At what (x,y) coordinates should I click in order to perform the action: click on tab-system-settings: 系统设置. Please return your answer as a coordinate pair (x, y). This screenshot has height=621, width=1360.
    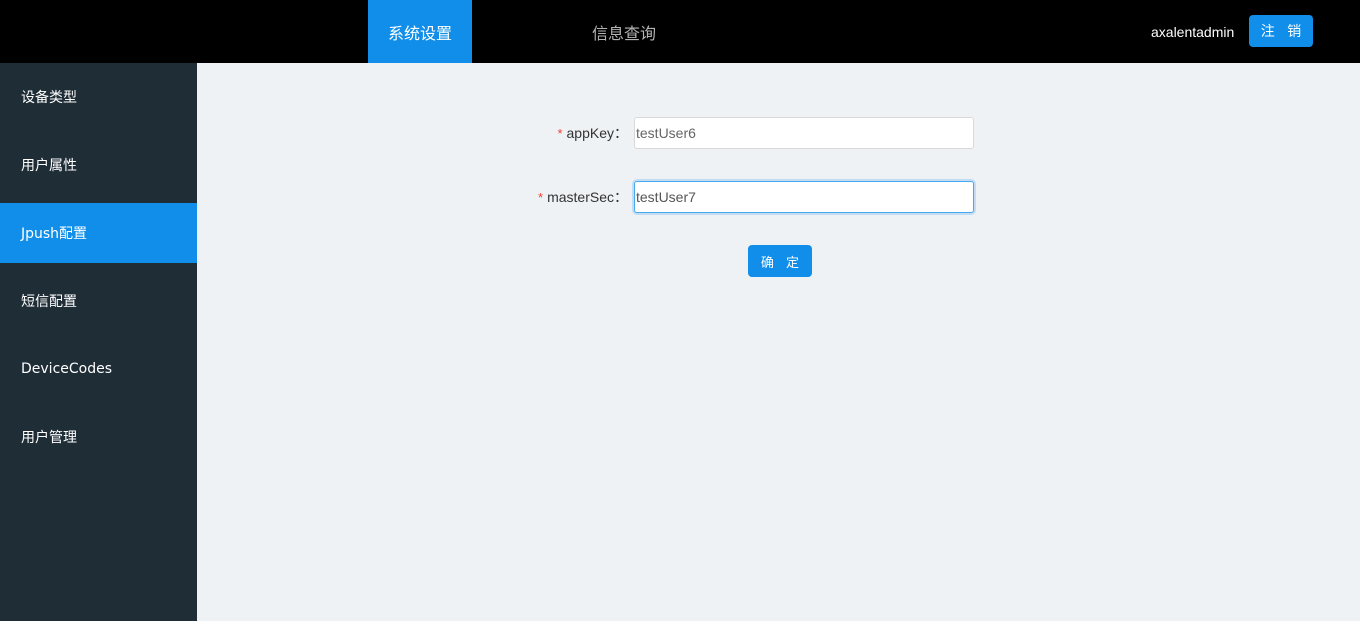
    Looking at the image, I should click on (420, 31).